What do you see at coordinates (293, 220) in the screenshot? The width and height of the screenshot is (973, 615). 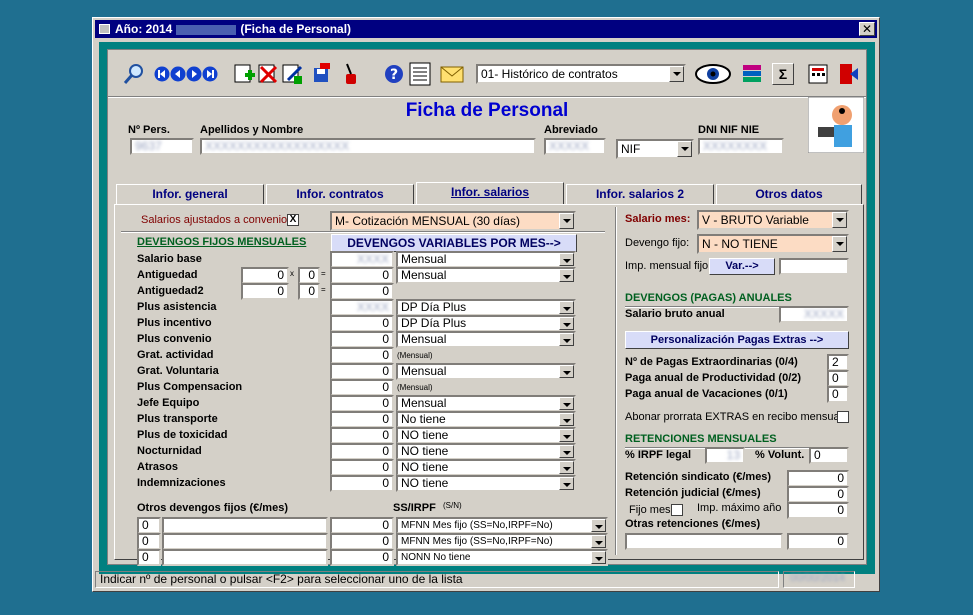 I see `convenio-checkbox: X` at bounding box center [293, 220].